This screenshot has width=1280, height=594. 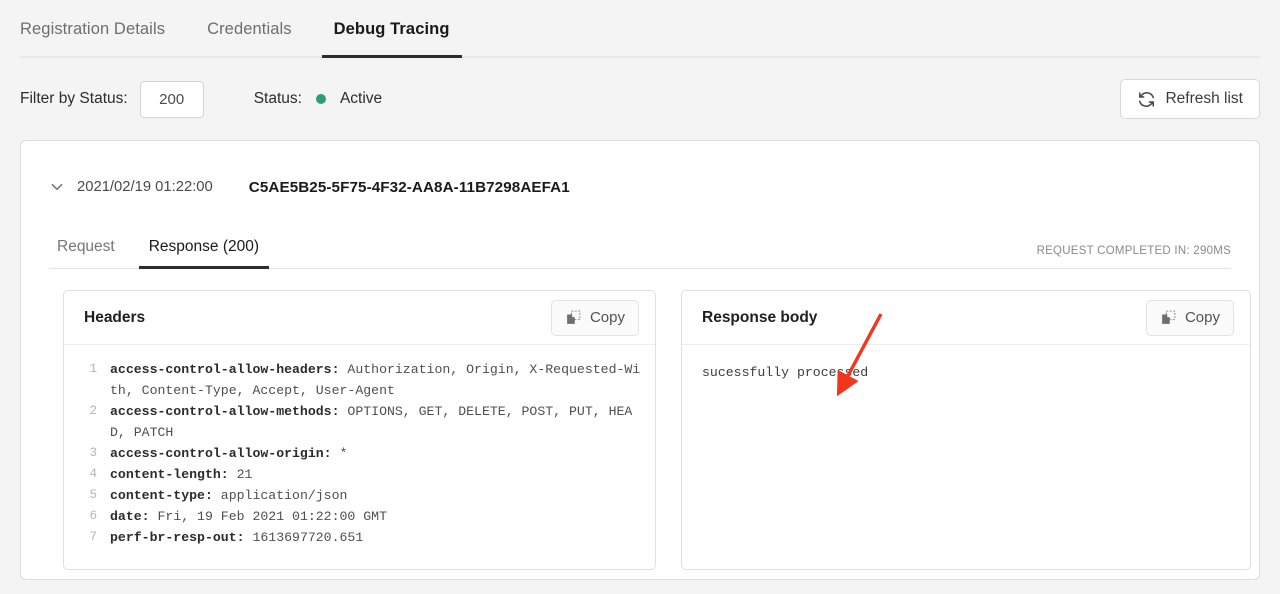 What do you see at coordinates (240, 474) in the screenshot?
I see `header-value: 21` at bounding box center [240, 474].